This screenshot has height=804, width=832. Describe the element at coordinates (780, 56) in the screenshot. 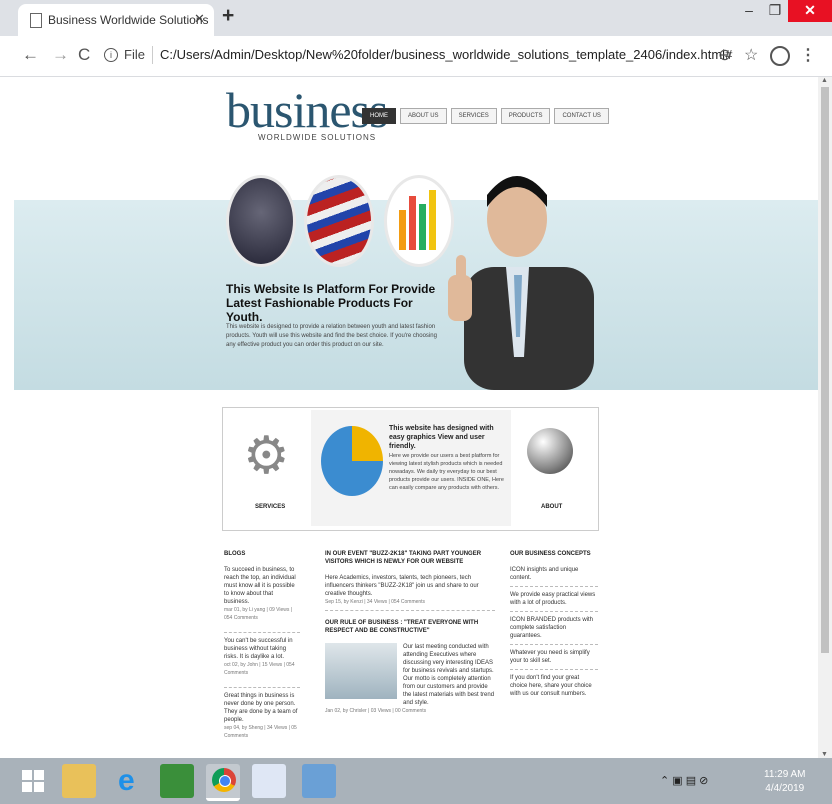

I see `account-icon` at that location.